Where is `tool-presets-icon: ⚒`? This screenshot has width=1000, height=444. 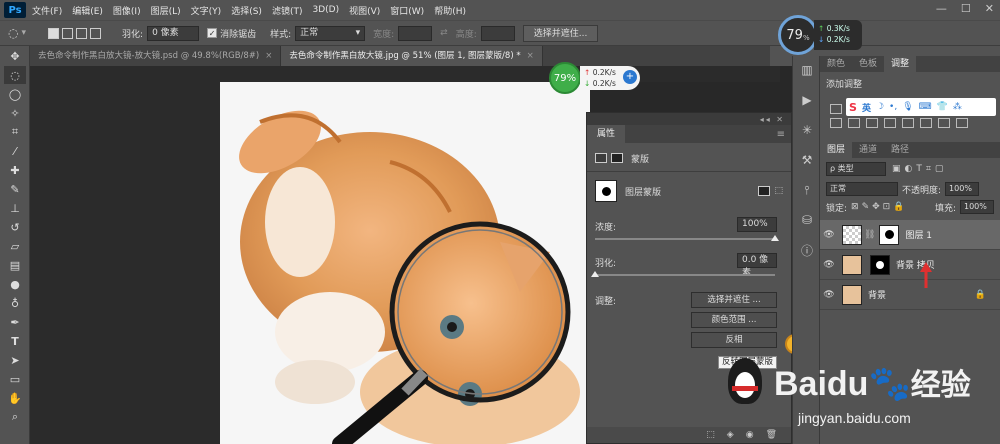 tool-presets-icon: ⚒ is located at coordinates (807, 160).